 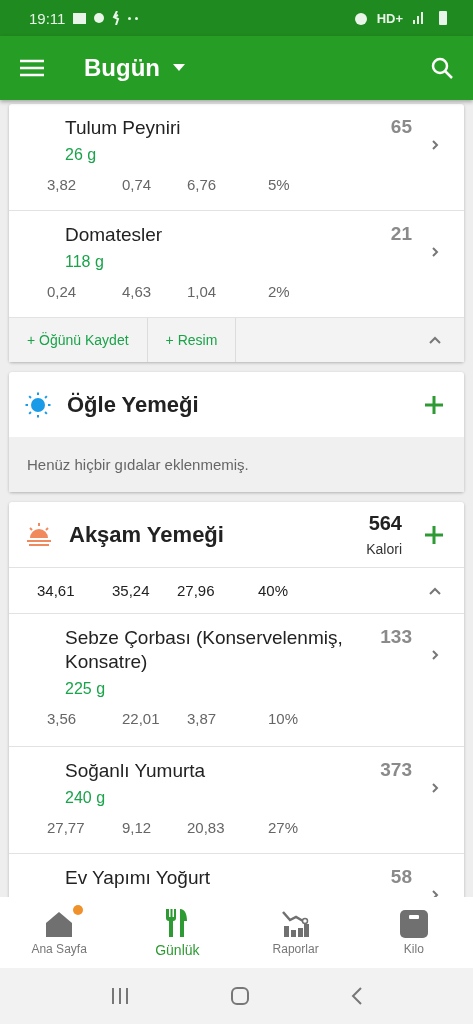 I want to click on macro-value: 5%, so click(x=279, y=184).